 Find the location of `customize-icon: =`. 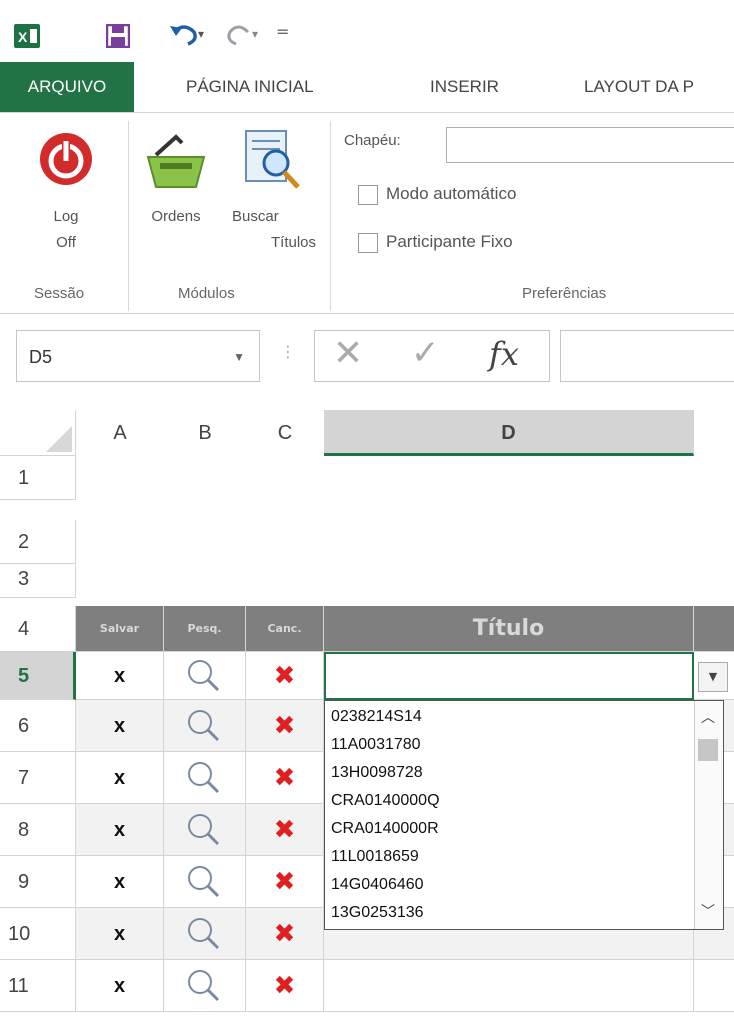

customize-icon: = is located at coordinates (284, 34).